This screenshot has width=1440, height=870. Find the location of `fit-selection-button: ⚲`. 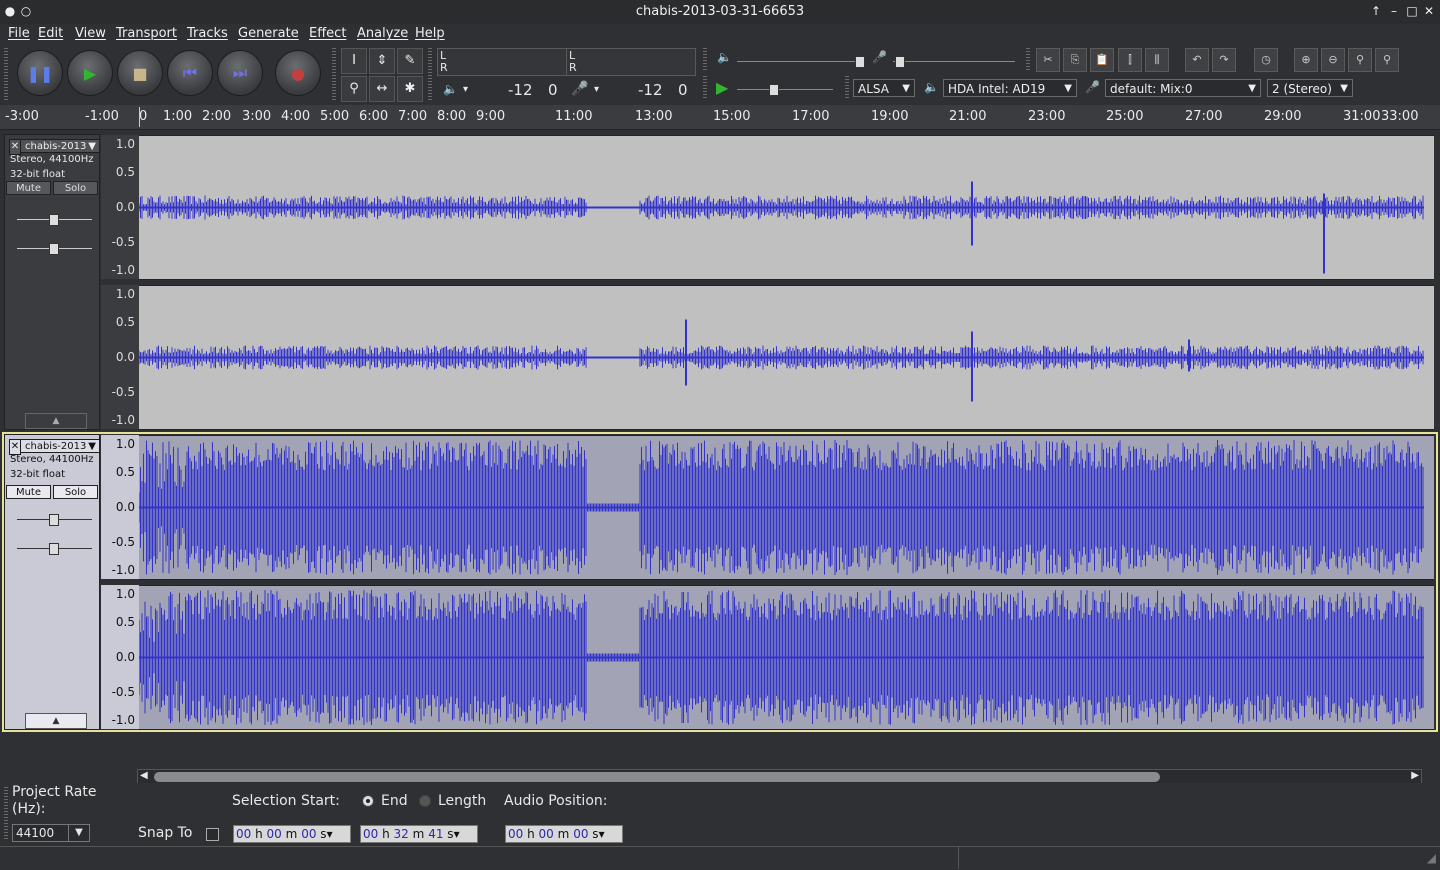

fit-selection-button: ⚲ is located at coordinates (1360, 60).